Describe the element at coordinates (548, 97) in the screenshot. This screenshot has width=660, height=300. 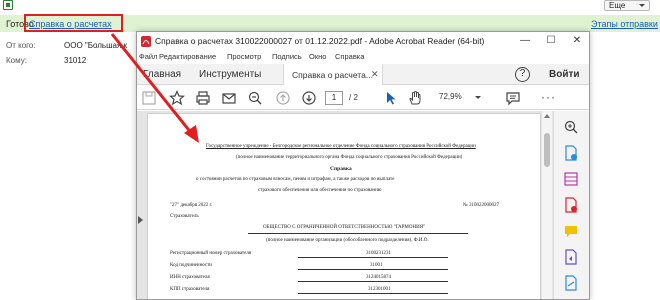
I see `more-options-icon: ···` at that location.